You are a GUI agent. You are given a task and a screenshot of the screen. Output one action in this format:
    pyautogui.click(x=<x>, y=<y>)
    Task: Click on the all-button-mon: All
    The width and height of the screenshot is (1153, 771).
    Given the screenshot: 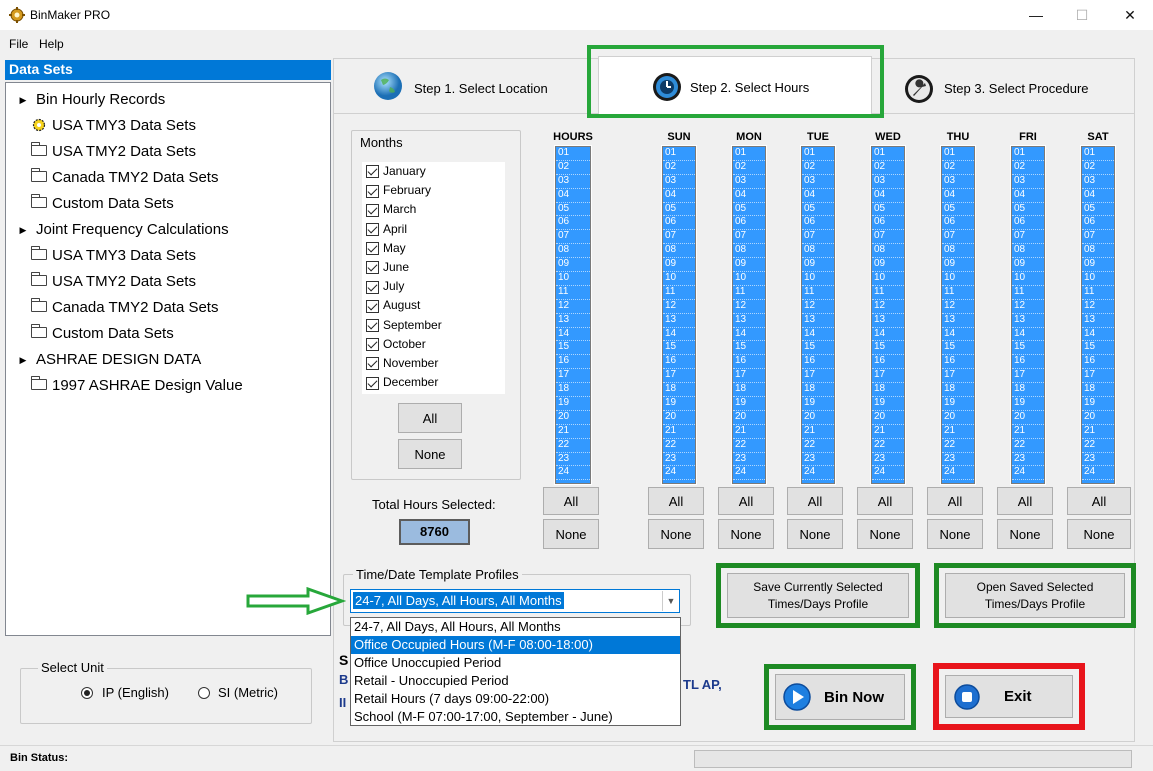 What is the action you would take?
    pyautogui.click(x=746, y=501)
    